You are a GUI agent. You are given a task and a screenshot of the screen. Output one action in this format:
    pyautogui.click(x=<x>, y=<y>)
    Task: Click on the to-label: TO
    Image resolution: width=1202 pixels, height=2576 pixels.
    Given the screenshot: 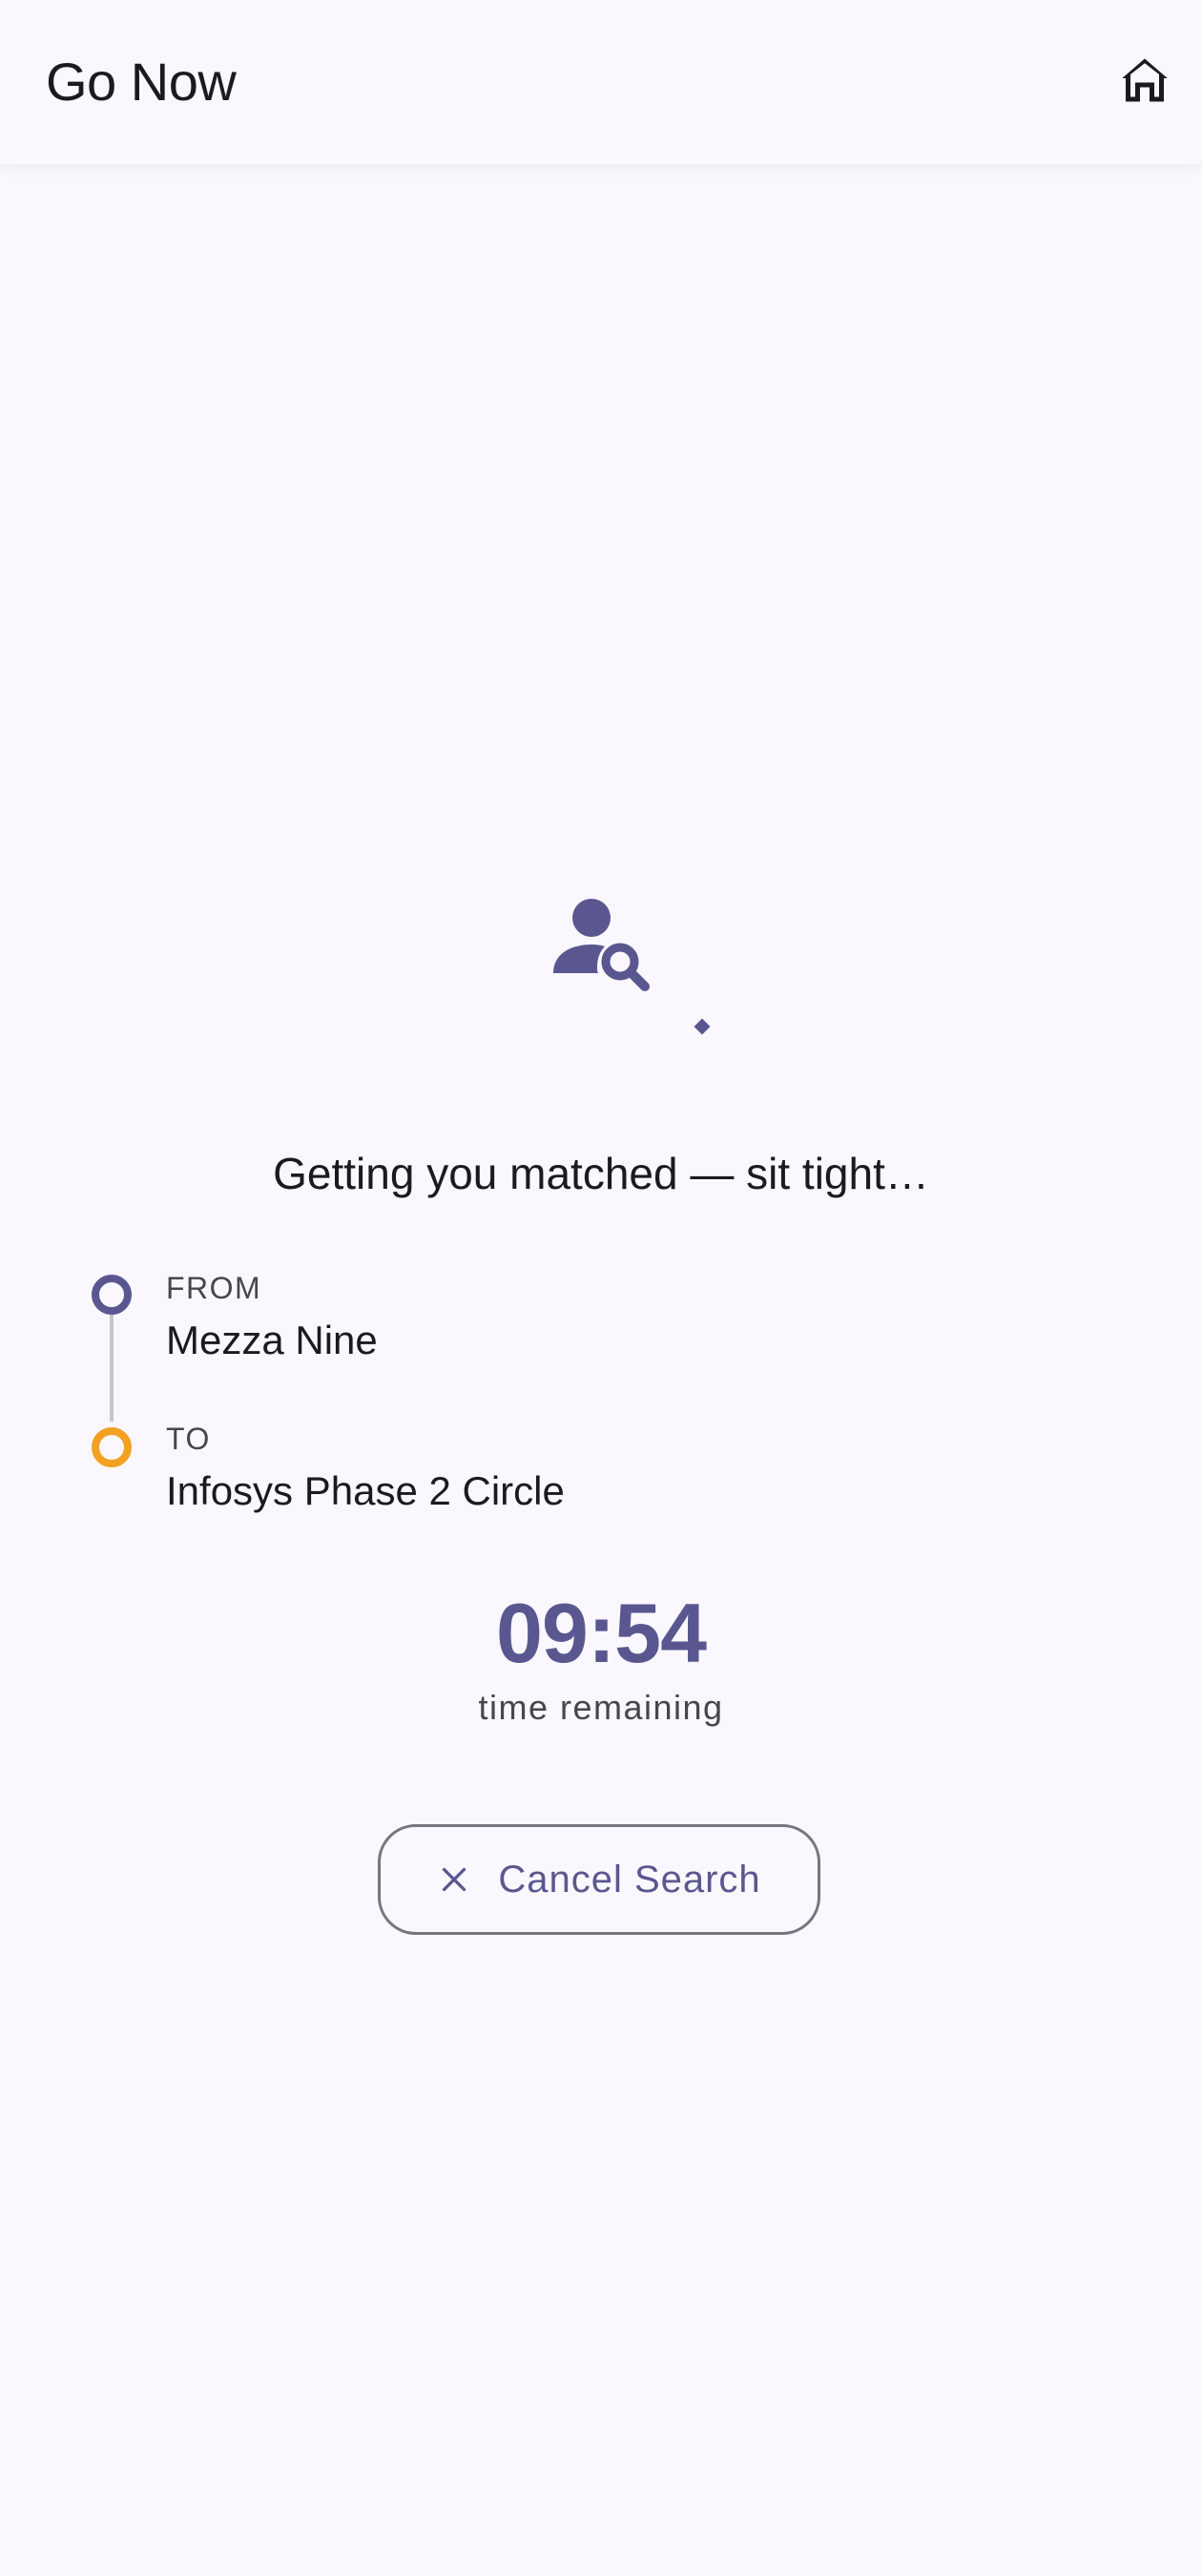 What is the action you would take?
    pyautogui.click(x=188, y=1439)
    